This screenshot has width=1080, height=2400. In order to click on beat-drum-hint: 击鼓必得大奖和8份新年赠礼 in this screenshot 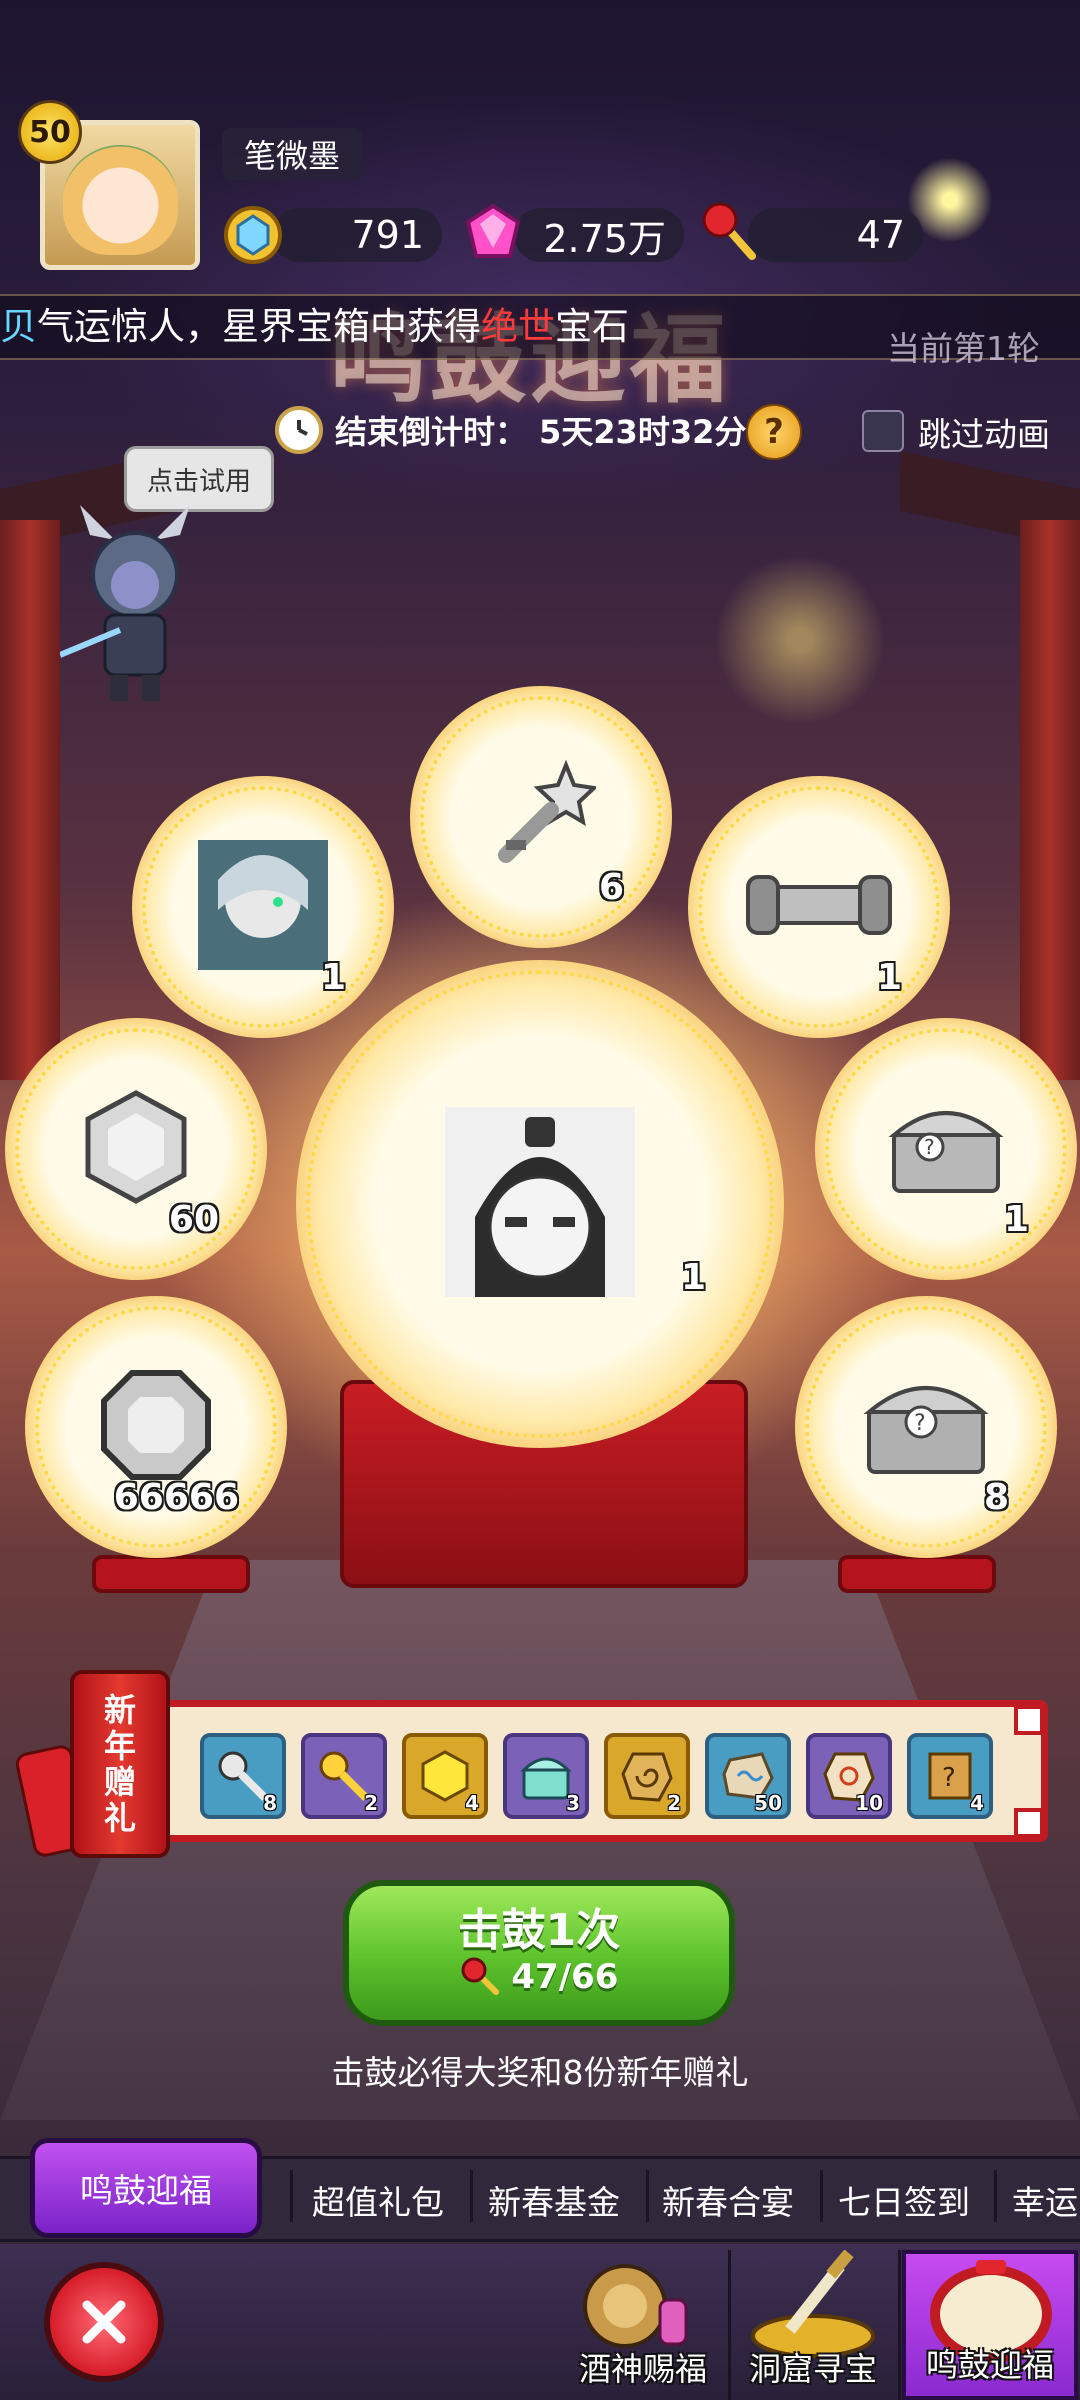, I will do `click(540, 2072)`.